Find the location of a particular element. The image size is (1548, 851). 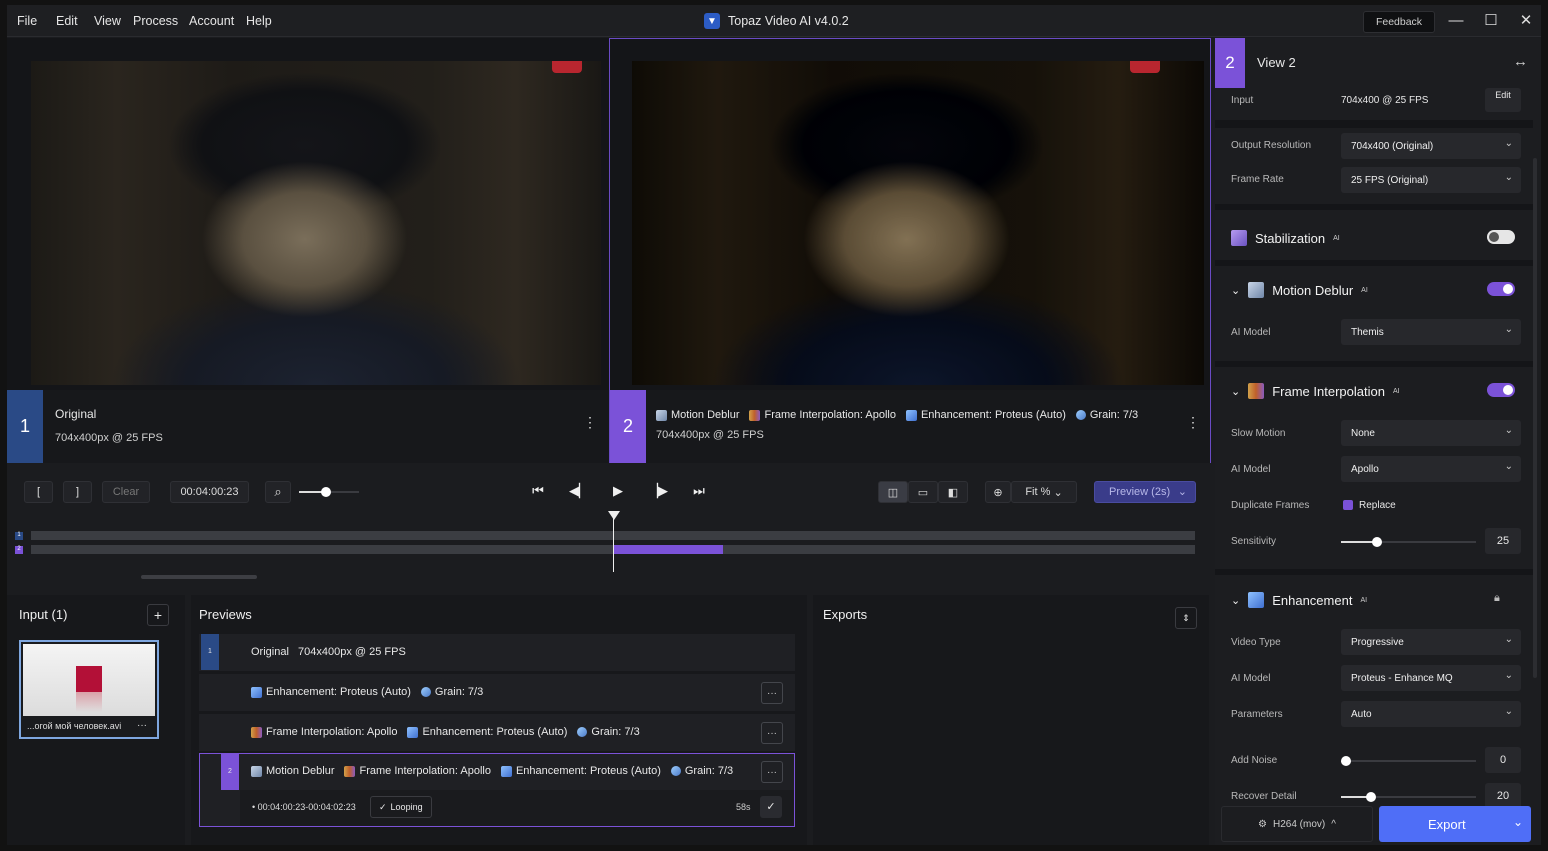

clear-button: Clear is located at coordinates (126, 492).